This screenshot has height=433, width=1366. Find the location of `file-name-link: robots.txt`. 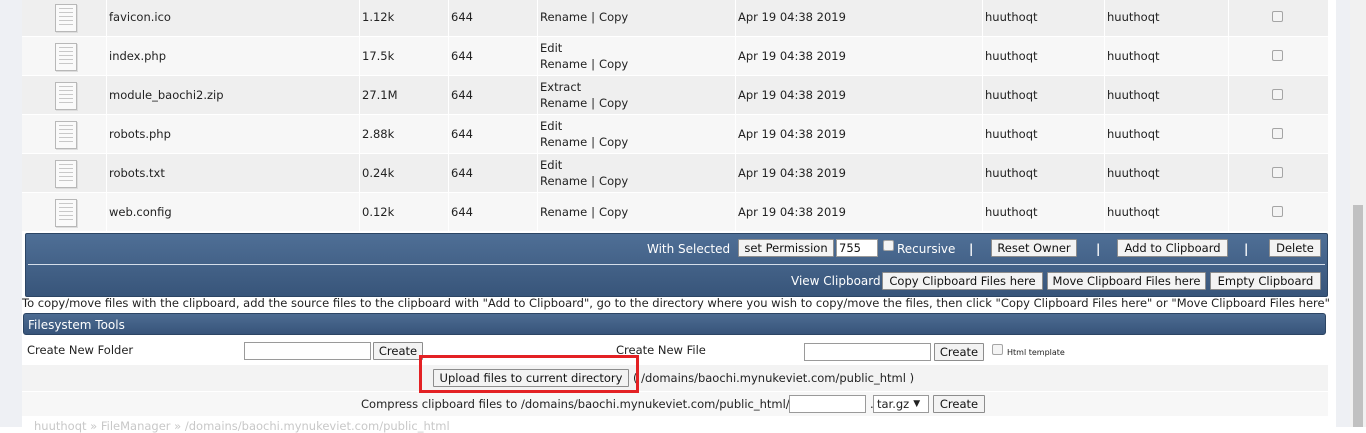

file-name-link: robots.txt is located at coordinates (234, 173).